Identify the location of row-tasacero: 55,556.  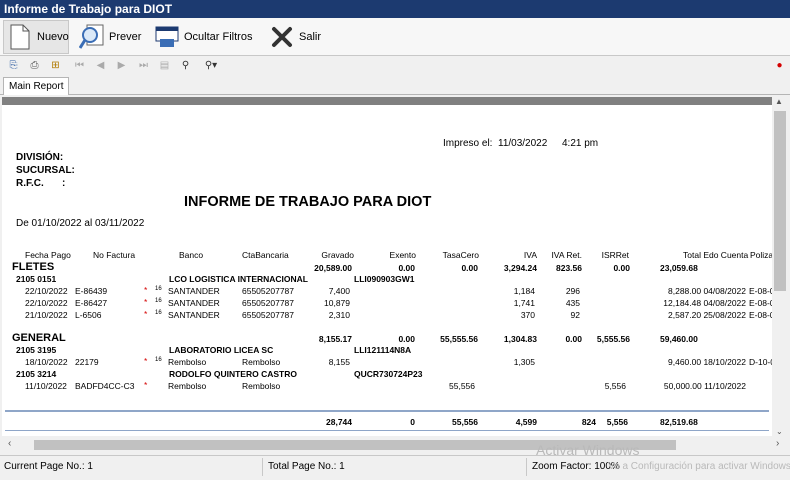
(462, 386).